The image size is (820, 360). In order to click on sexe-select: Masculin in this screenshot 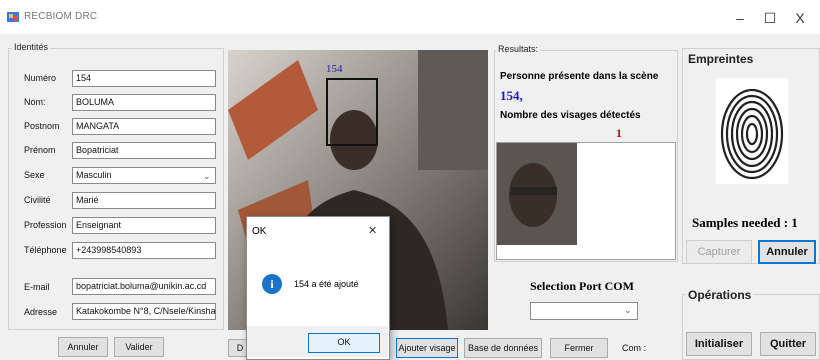, I will do `click(144, 175)`.